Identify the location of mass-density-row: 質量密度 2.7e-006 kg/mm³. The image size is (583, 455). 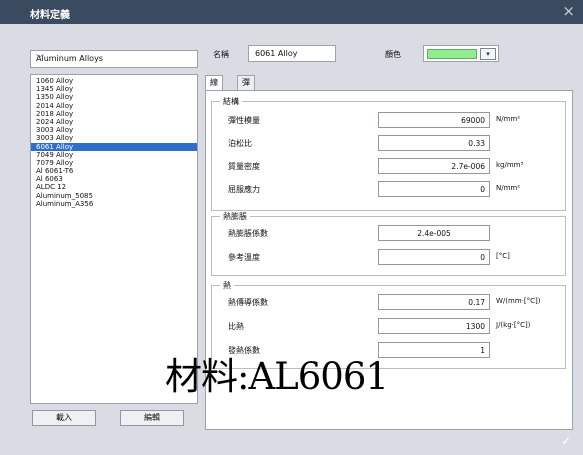
(396, 166).